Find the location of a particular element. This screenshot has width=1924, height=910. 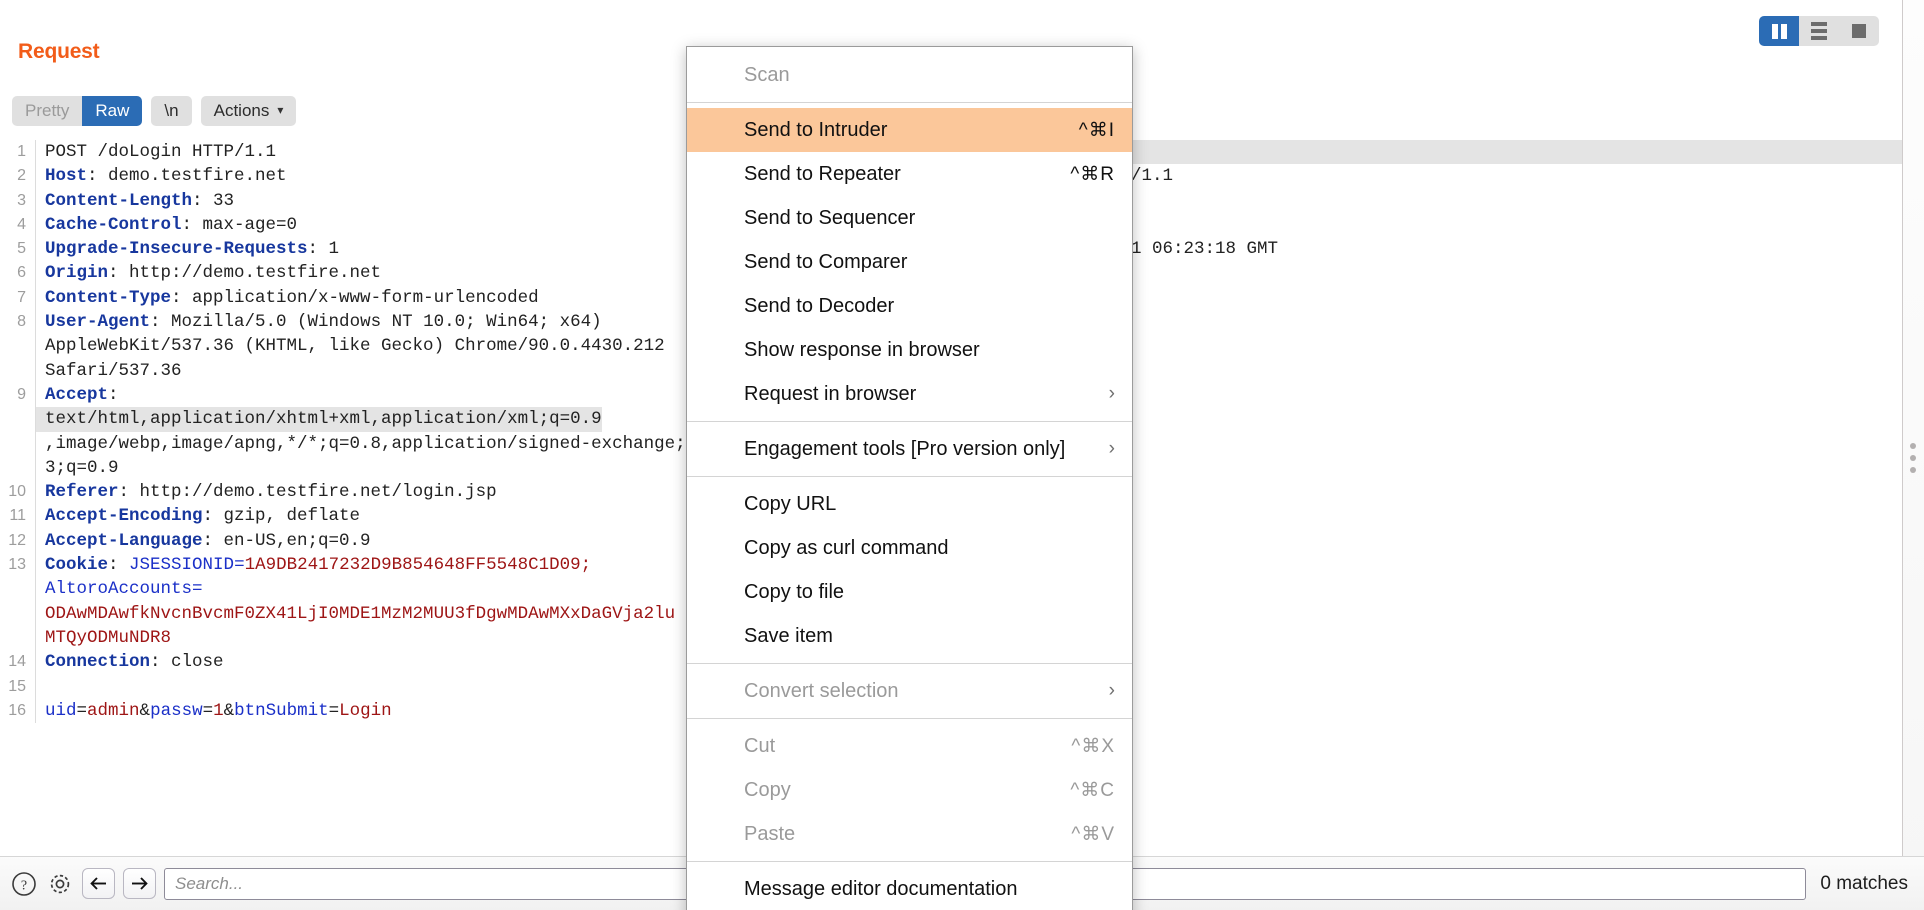

context-menu-item-label: Send to Repeater is located at coordinates (822, 173).